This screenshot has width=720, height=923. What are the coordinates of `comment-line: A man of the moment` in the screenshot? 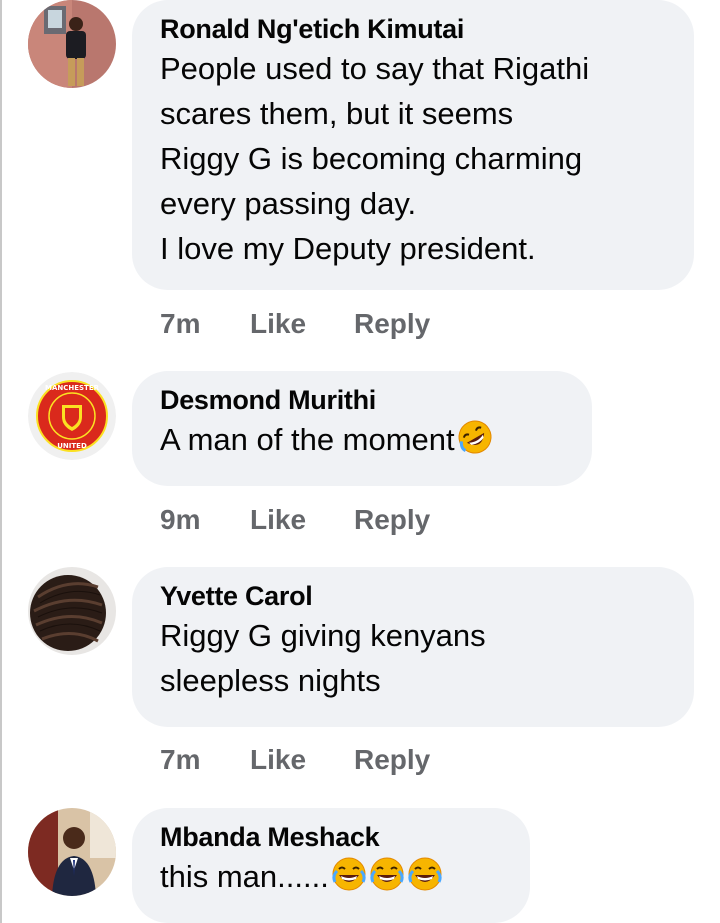 It's located at (362, 439).